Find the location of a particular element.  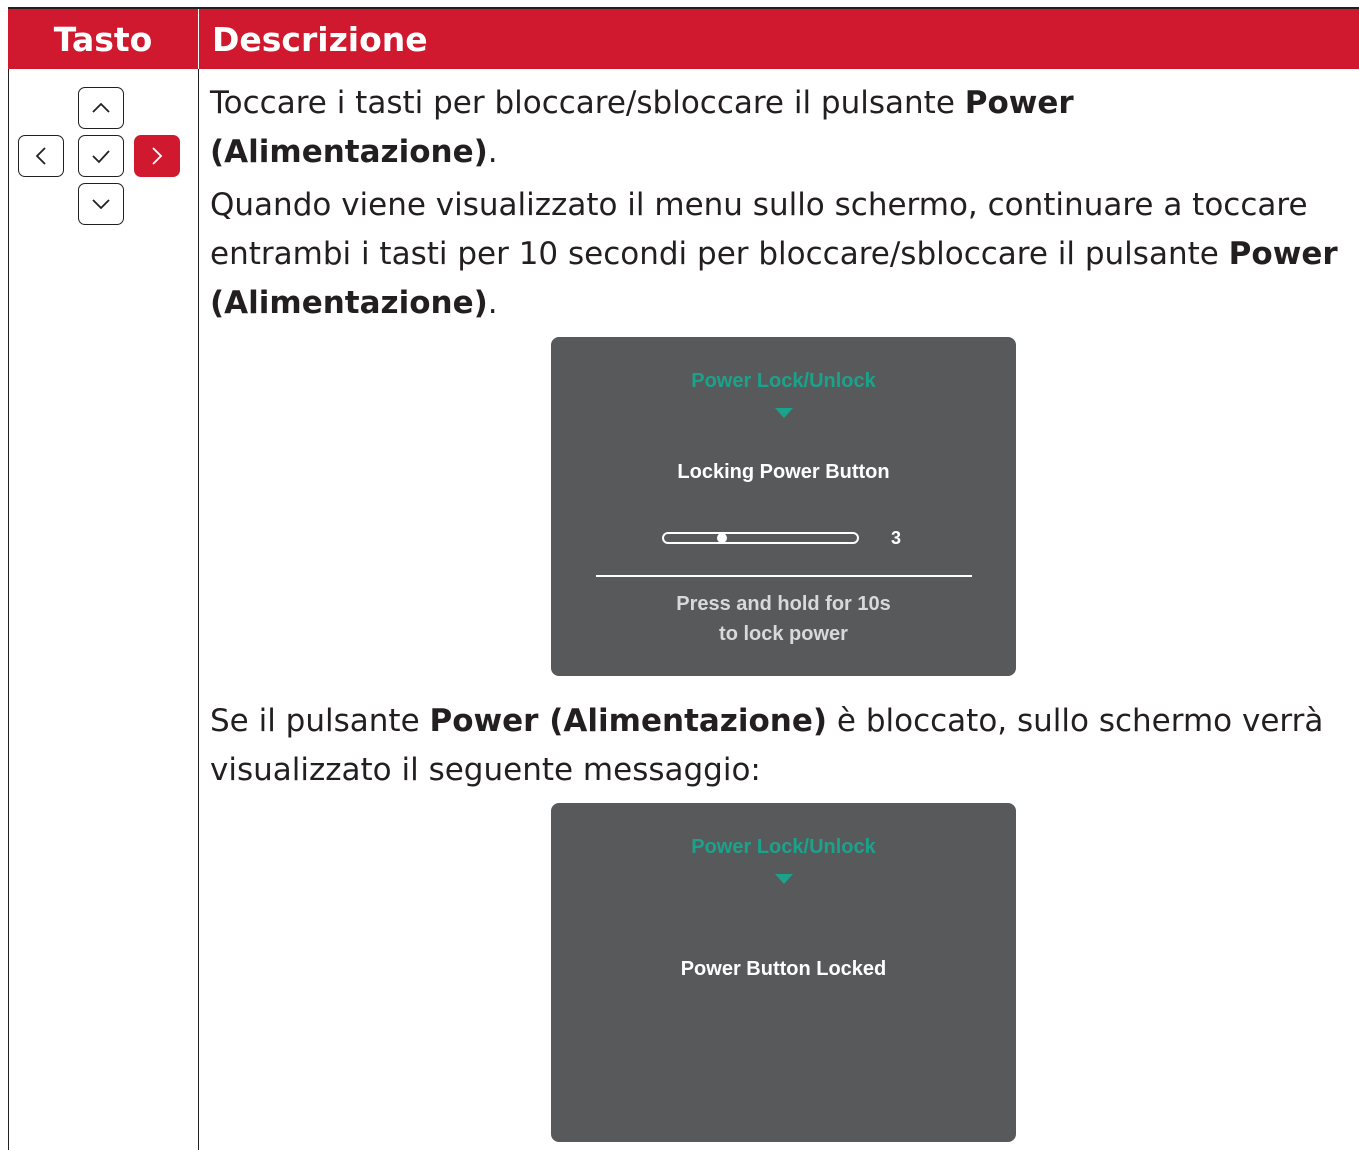

power-button-term: Power (Alimentazione) is located at coordinates (628, 721).